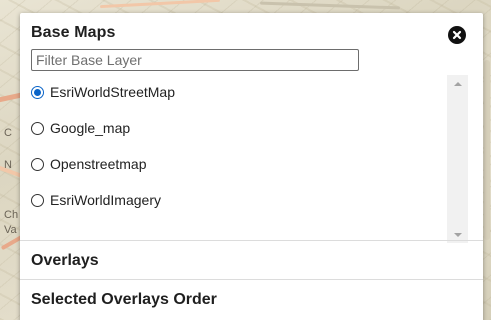 Image resolution: width=491 pixels, height=320 pixels. I want to click on close-button, so click(457, 35).